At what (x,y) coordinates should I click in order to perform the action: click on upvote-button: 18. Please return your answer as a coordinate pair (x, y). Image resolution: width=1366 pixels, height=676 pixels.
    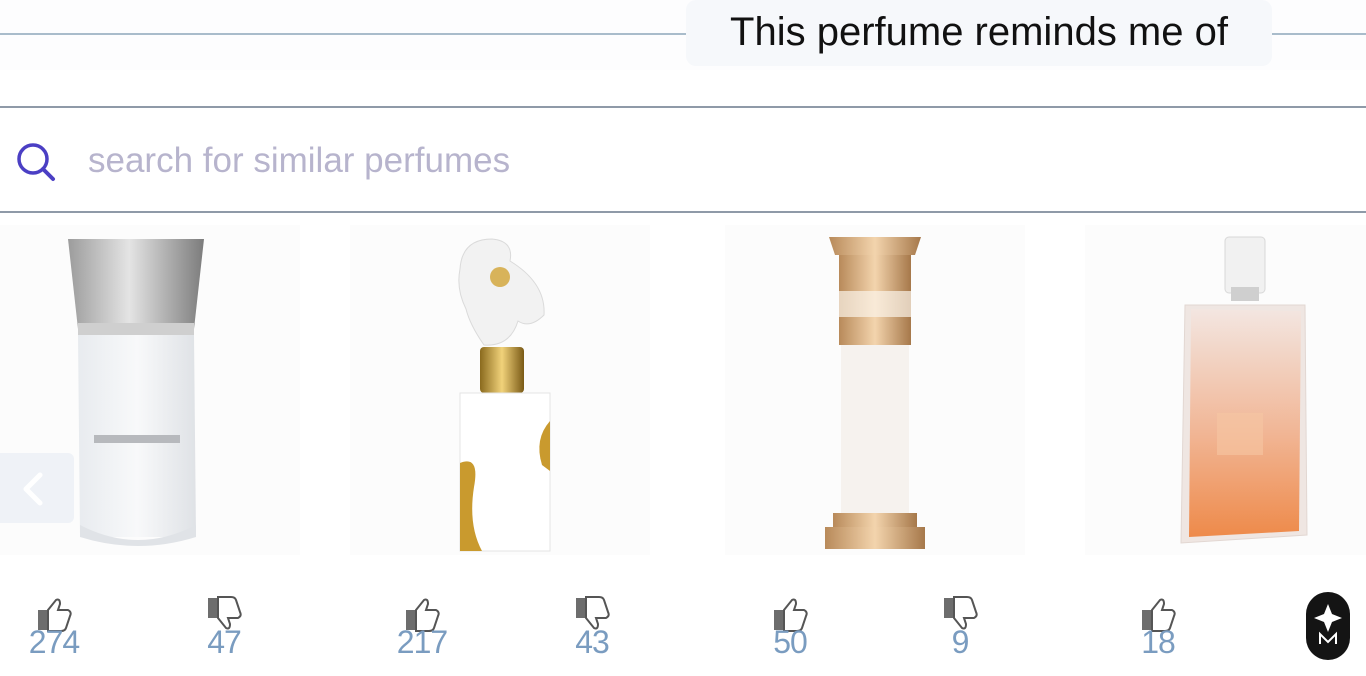
    Looking at the image, I should click on (1158, 628).